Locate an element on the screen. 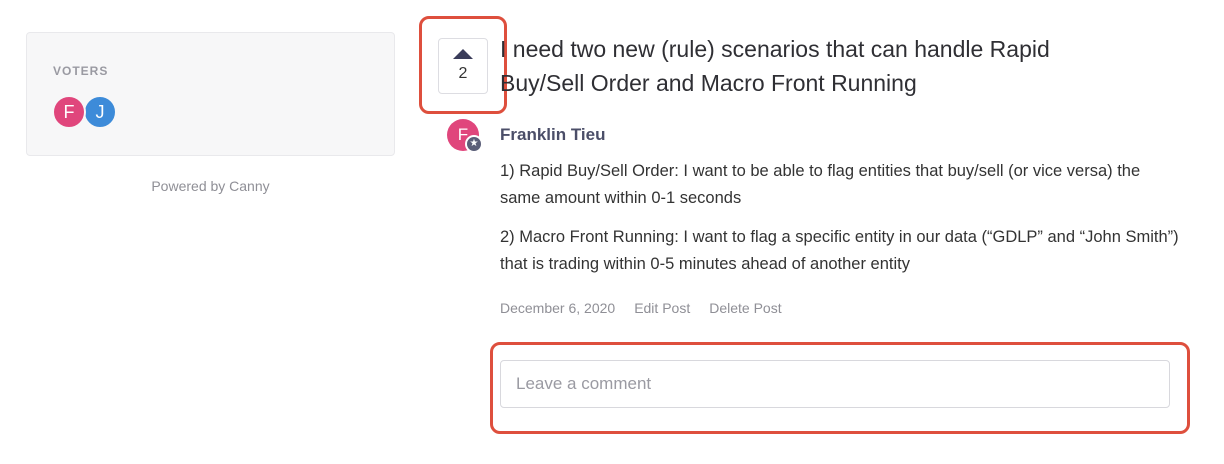 Image resolution: width=1224 pixels, height=464 pixels. powered-by-link: Powered by Canny is located at coordinates (210, 186).